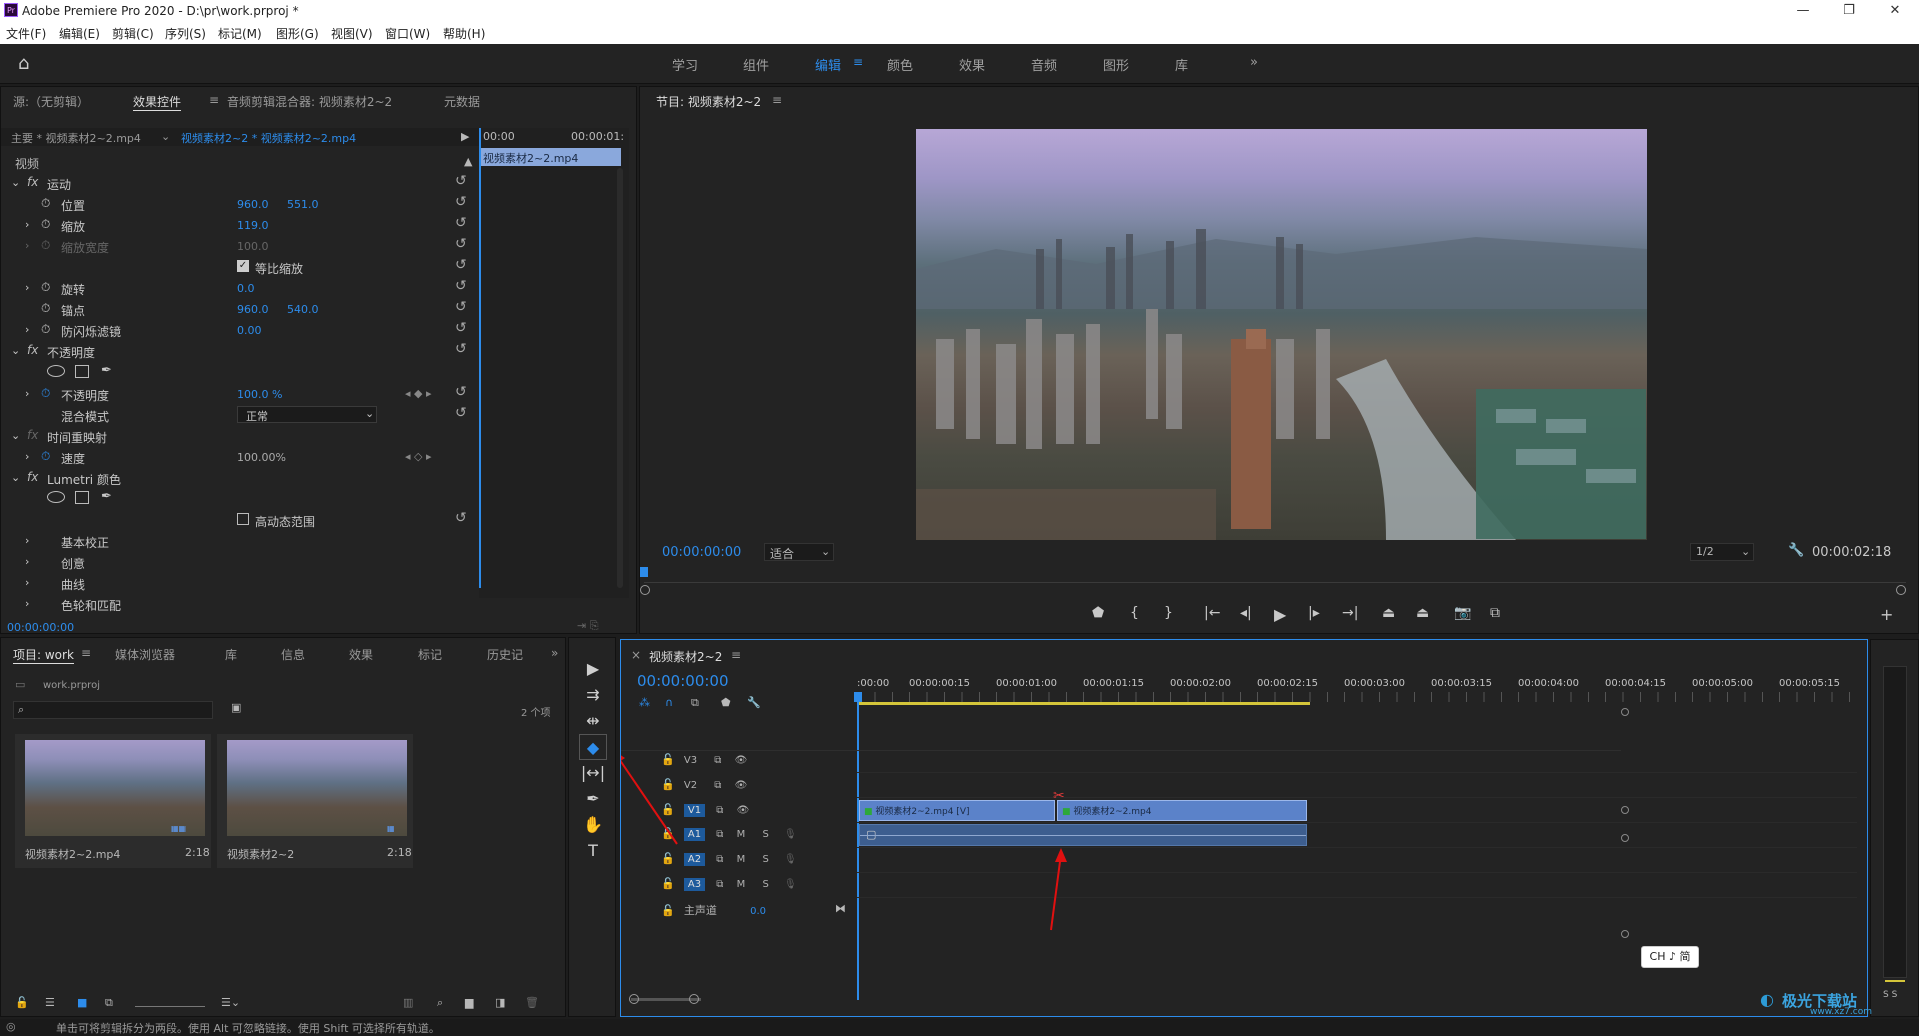 This screenshot has width=1919, height=1036. Describe the element at coordinates (418, 456) in the screenshot. I see `keyframe-nav-icon: ◂ ◇ ▸` at that location.